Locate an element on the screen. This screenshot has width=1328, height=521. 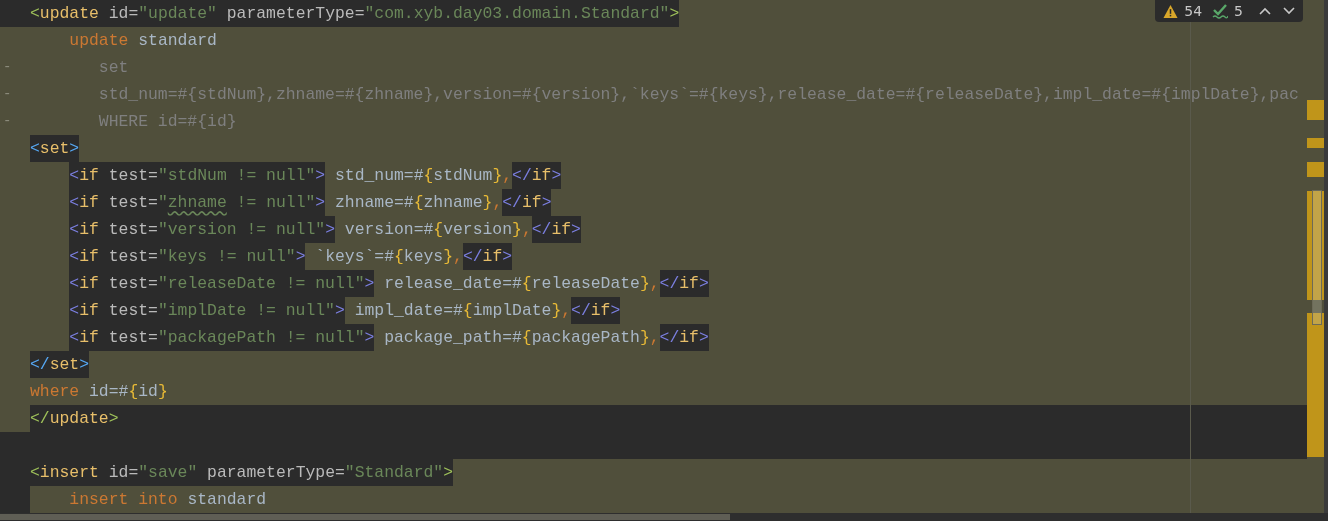
misspelled-word: zhname is located at coordinates (197, 202).